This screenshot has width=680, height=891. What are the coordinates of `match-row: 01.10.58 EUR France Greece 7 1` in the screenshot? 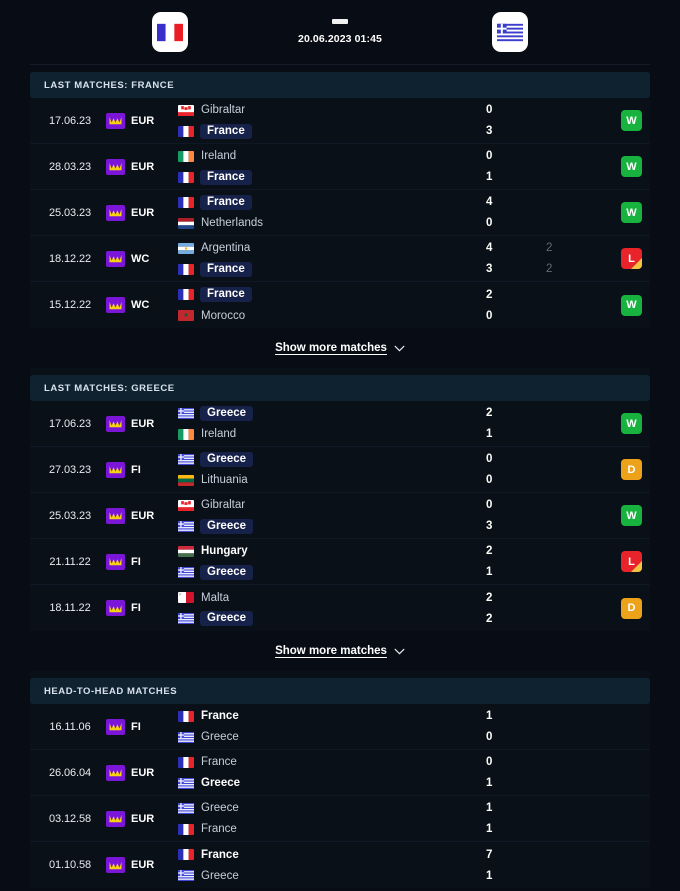 It's located at (340, 865).